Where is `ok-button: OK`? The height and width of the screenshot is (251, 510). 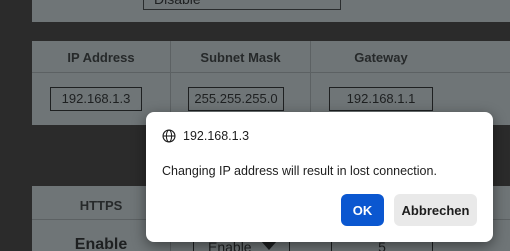 ok-button: OK is located at coordinates (362, 210).